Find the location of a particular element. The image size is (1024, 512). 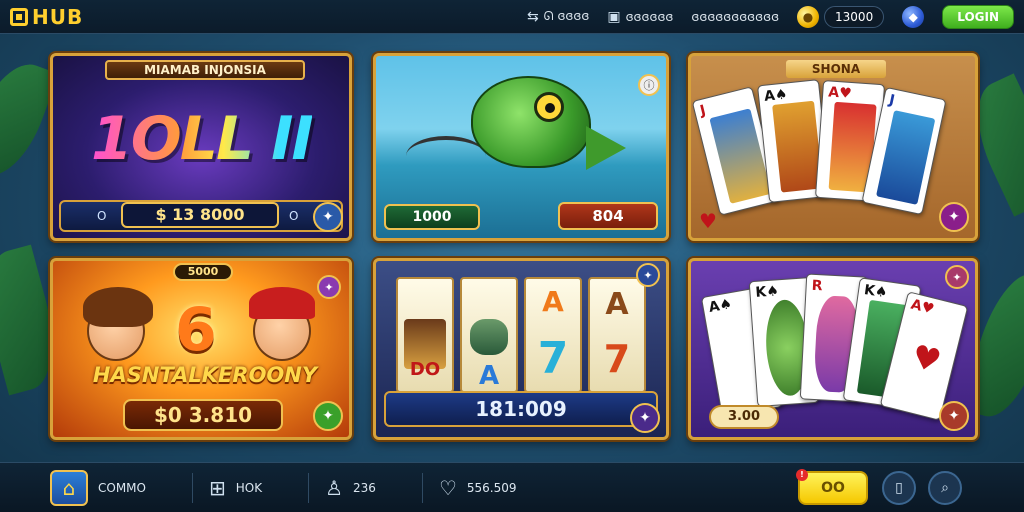

deposit-button-label: OO is located at coordinates (833, 487).